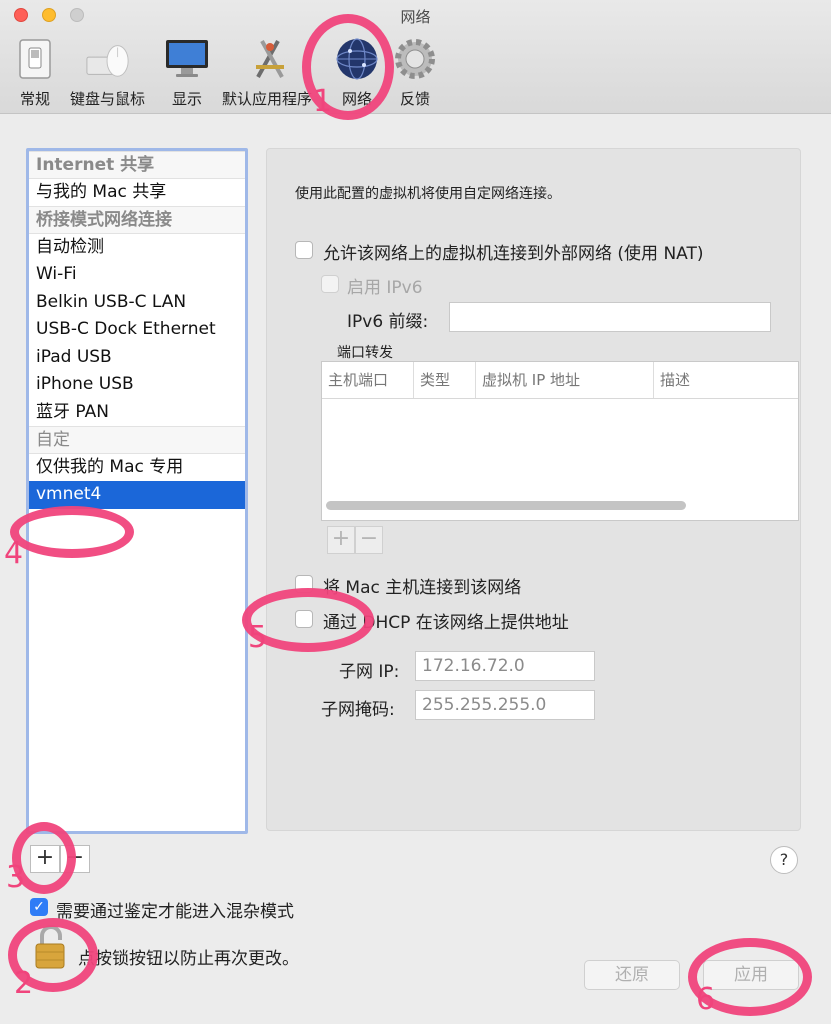  I want to click on col-host-port: 主机端口, so click(368, 380).